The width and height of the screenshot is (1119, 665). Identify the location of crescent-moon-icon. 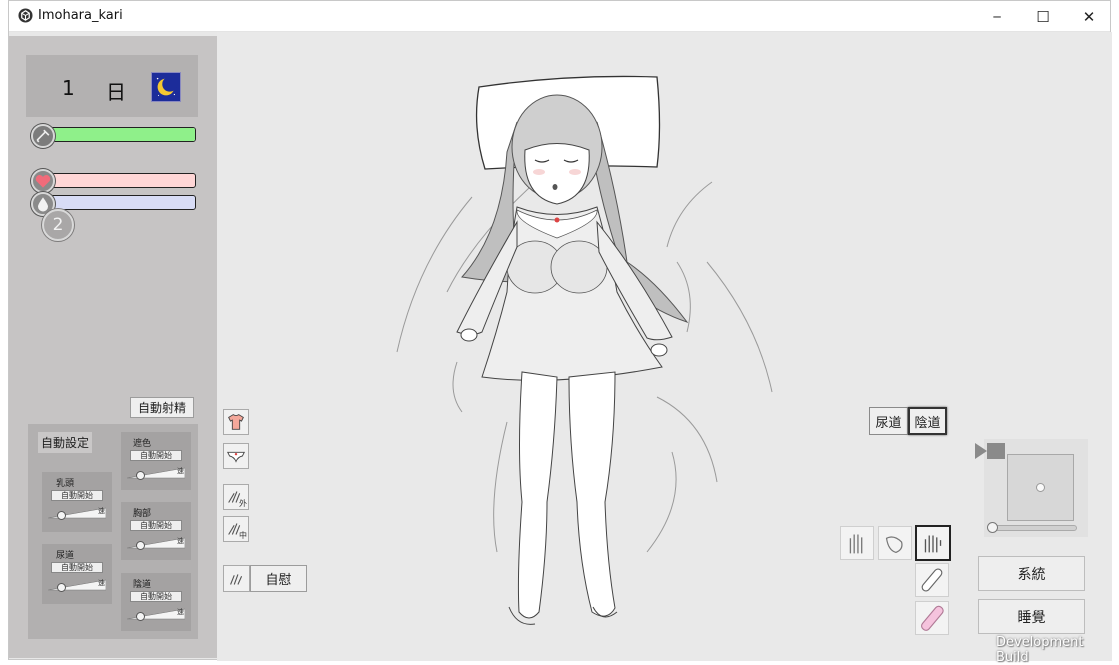
(167, 86).